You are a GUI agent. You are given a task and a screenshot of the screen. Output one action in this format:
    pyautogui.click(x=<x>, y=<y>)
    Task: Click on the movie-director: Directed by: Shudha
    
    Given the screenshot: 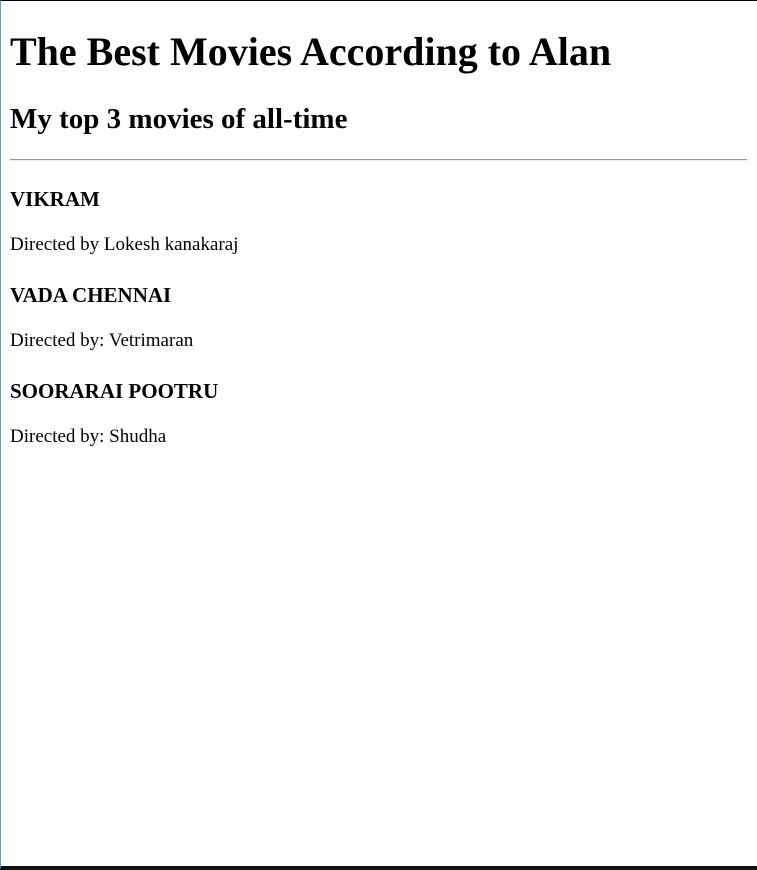 What is the action you would take?
    pyautogui.click(x=88, y=436)
    